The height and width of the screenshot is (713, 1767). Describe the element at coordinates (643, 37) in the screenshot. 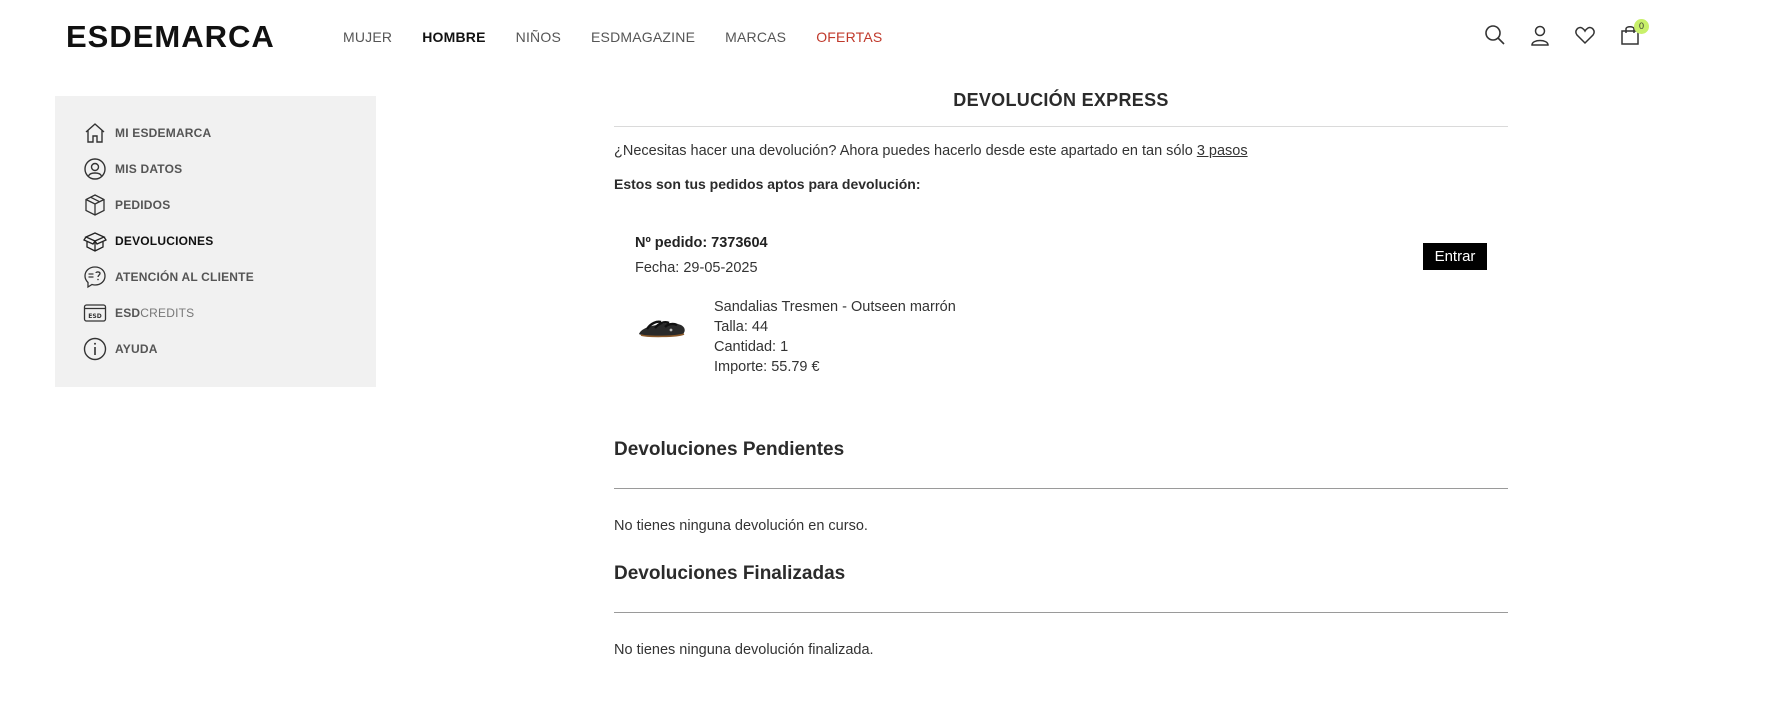

I see `nav-esdmagazine: ESDMAGAZINE` at that location.